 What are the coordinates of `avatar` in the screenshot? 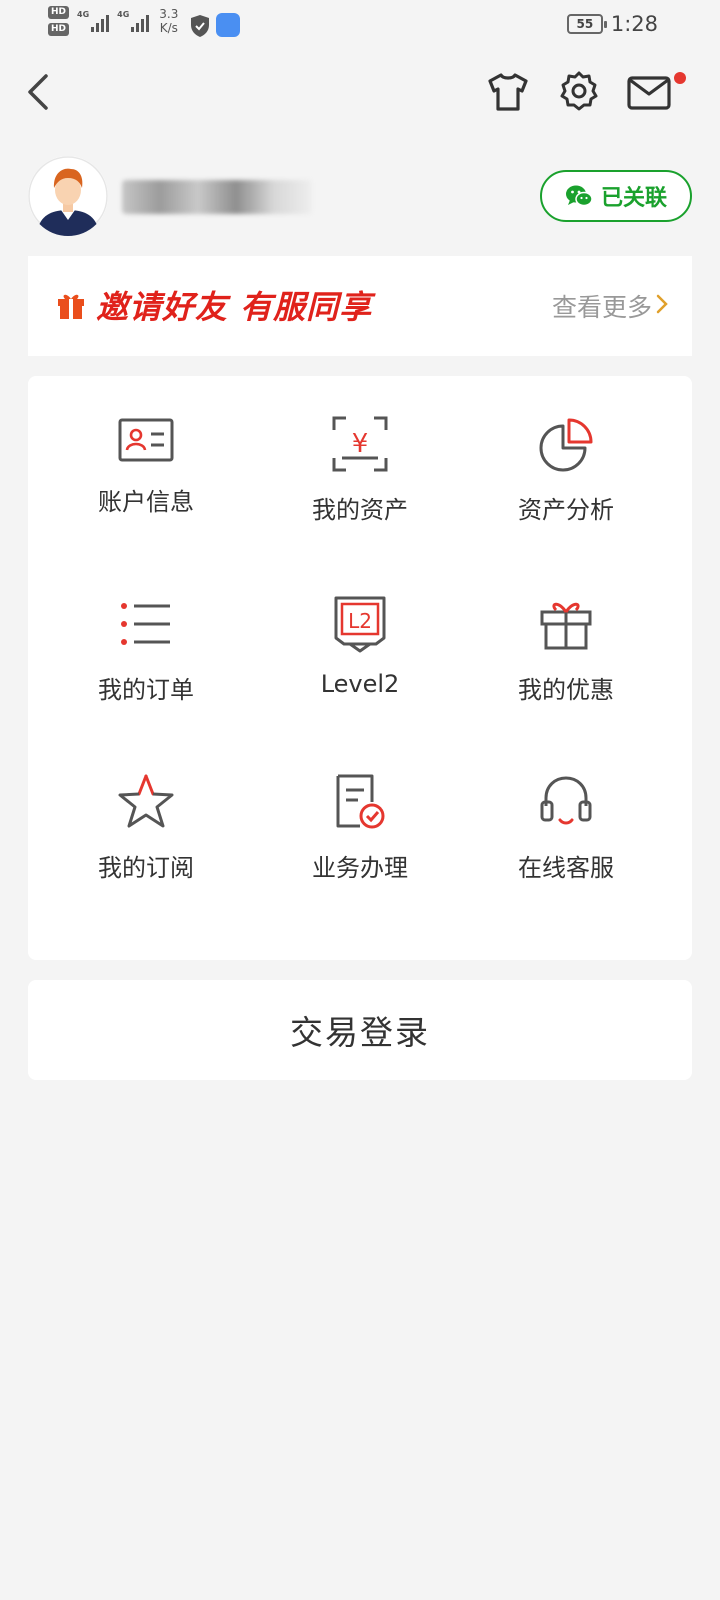 It's located at (68, 196).